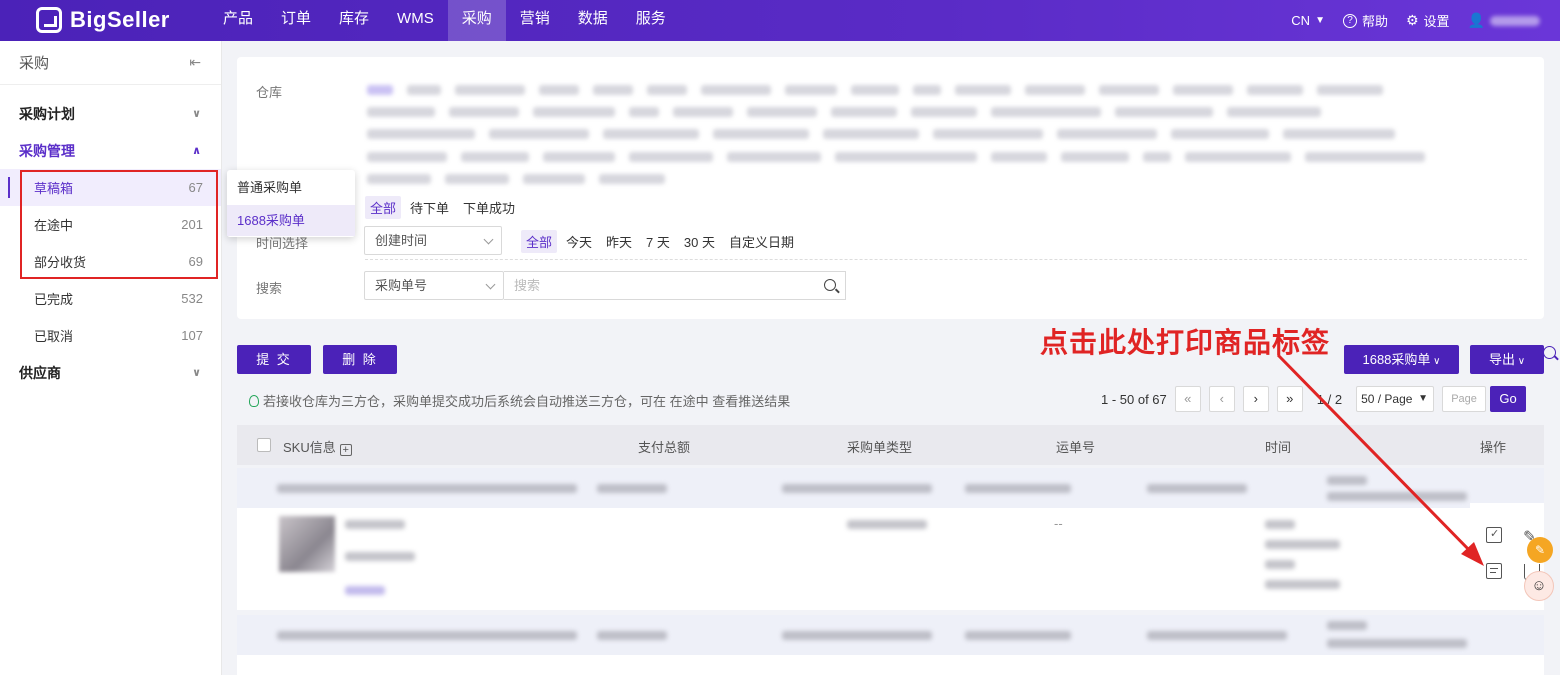 The height and width of the screenshot is (675, 1560). Describe the element at coordinates (415, 20) in the screenshot. I see `nav-item-wms: WMS` at that location.